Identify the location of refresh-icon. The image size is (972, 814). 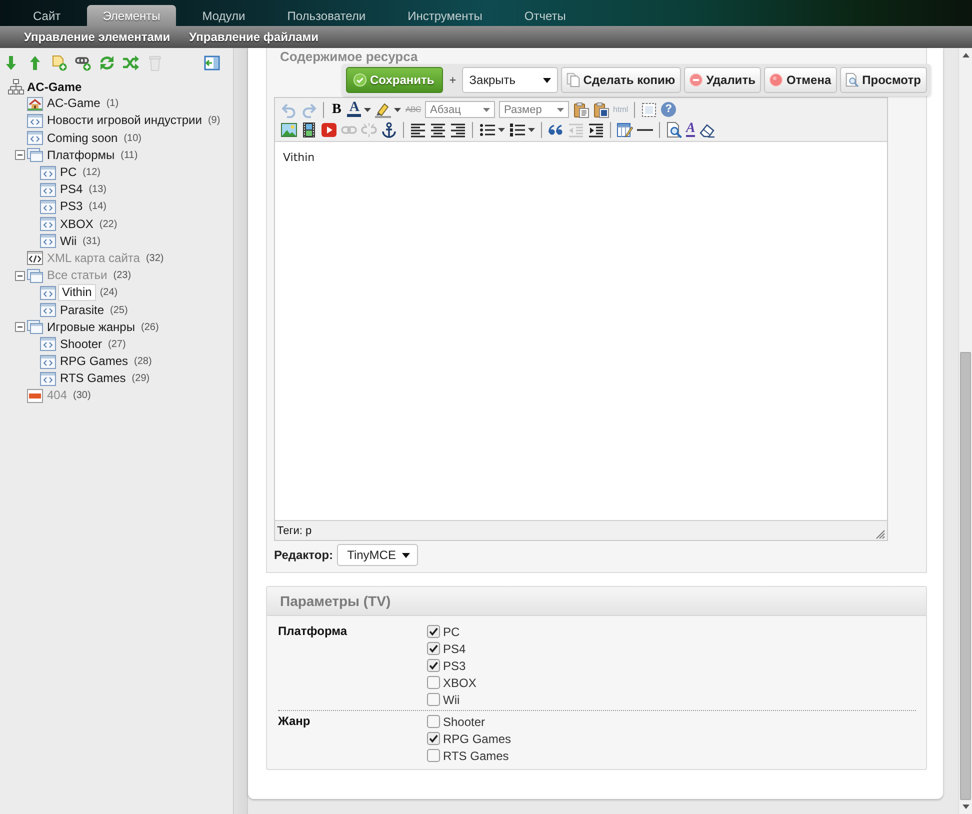
(107, 63).